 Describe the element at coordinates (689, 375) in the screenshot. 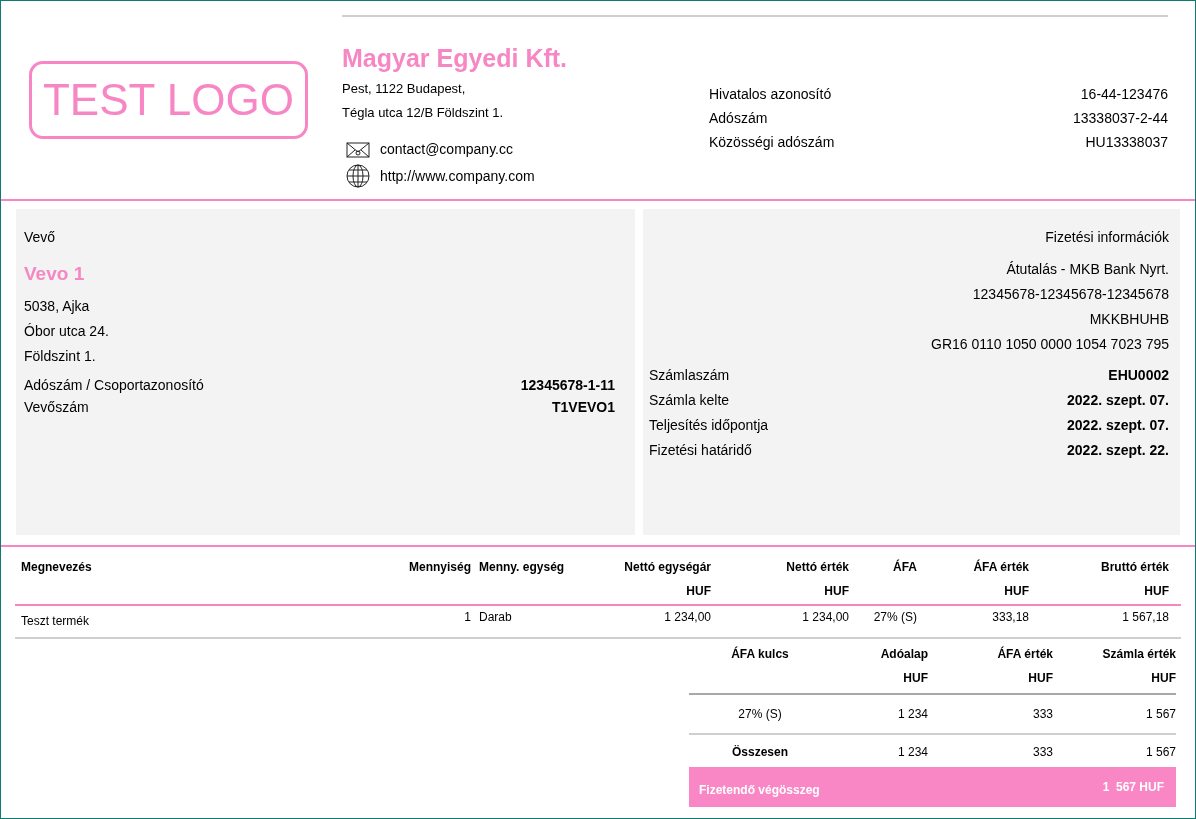

I see `field-label: Számlaszám` at that location.